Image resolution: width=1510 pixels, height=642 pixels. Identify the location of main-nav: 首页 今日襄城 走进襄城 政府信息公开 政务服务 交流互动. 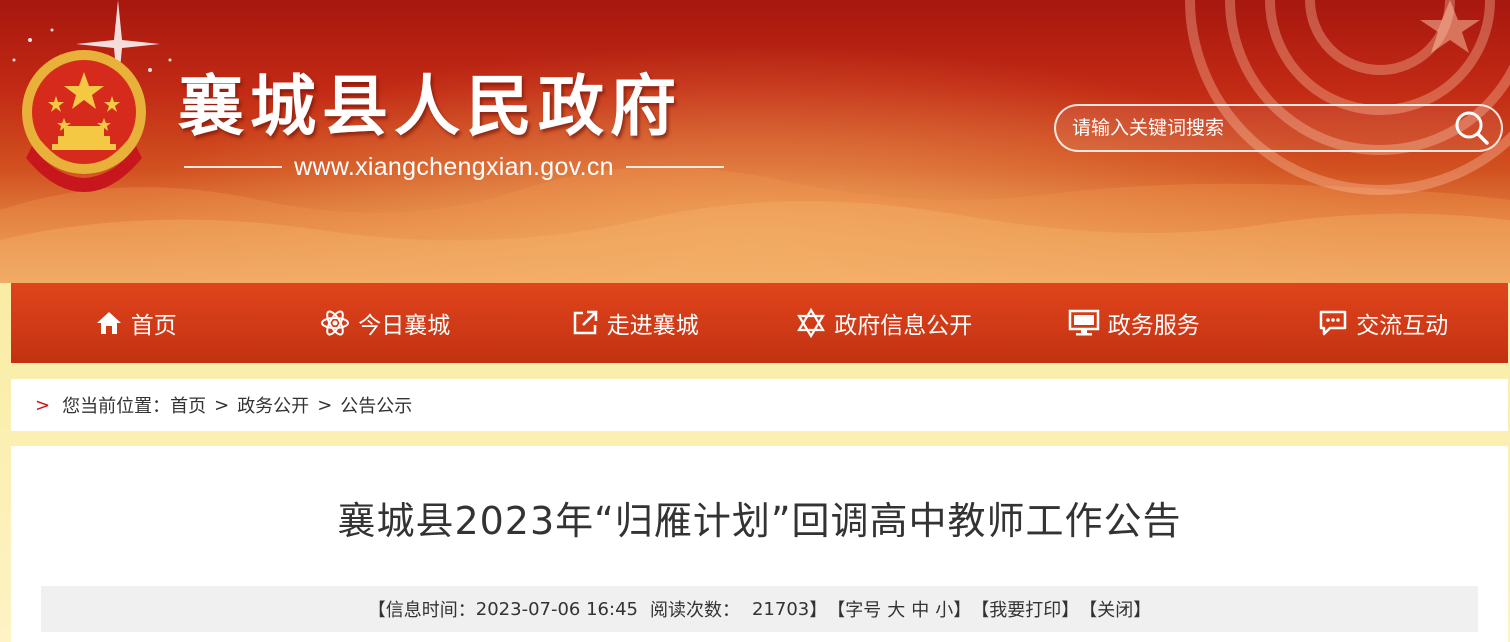
(759, 323).